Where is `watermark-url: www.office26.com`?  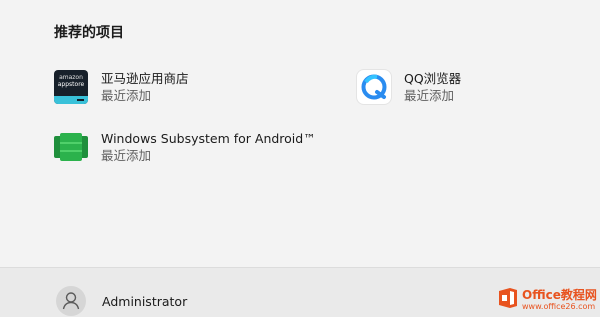 watermark-url: www.office26.com is located at coordinates (559, 306).